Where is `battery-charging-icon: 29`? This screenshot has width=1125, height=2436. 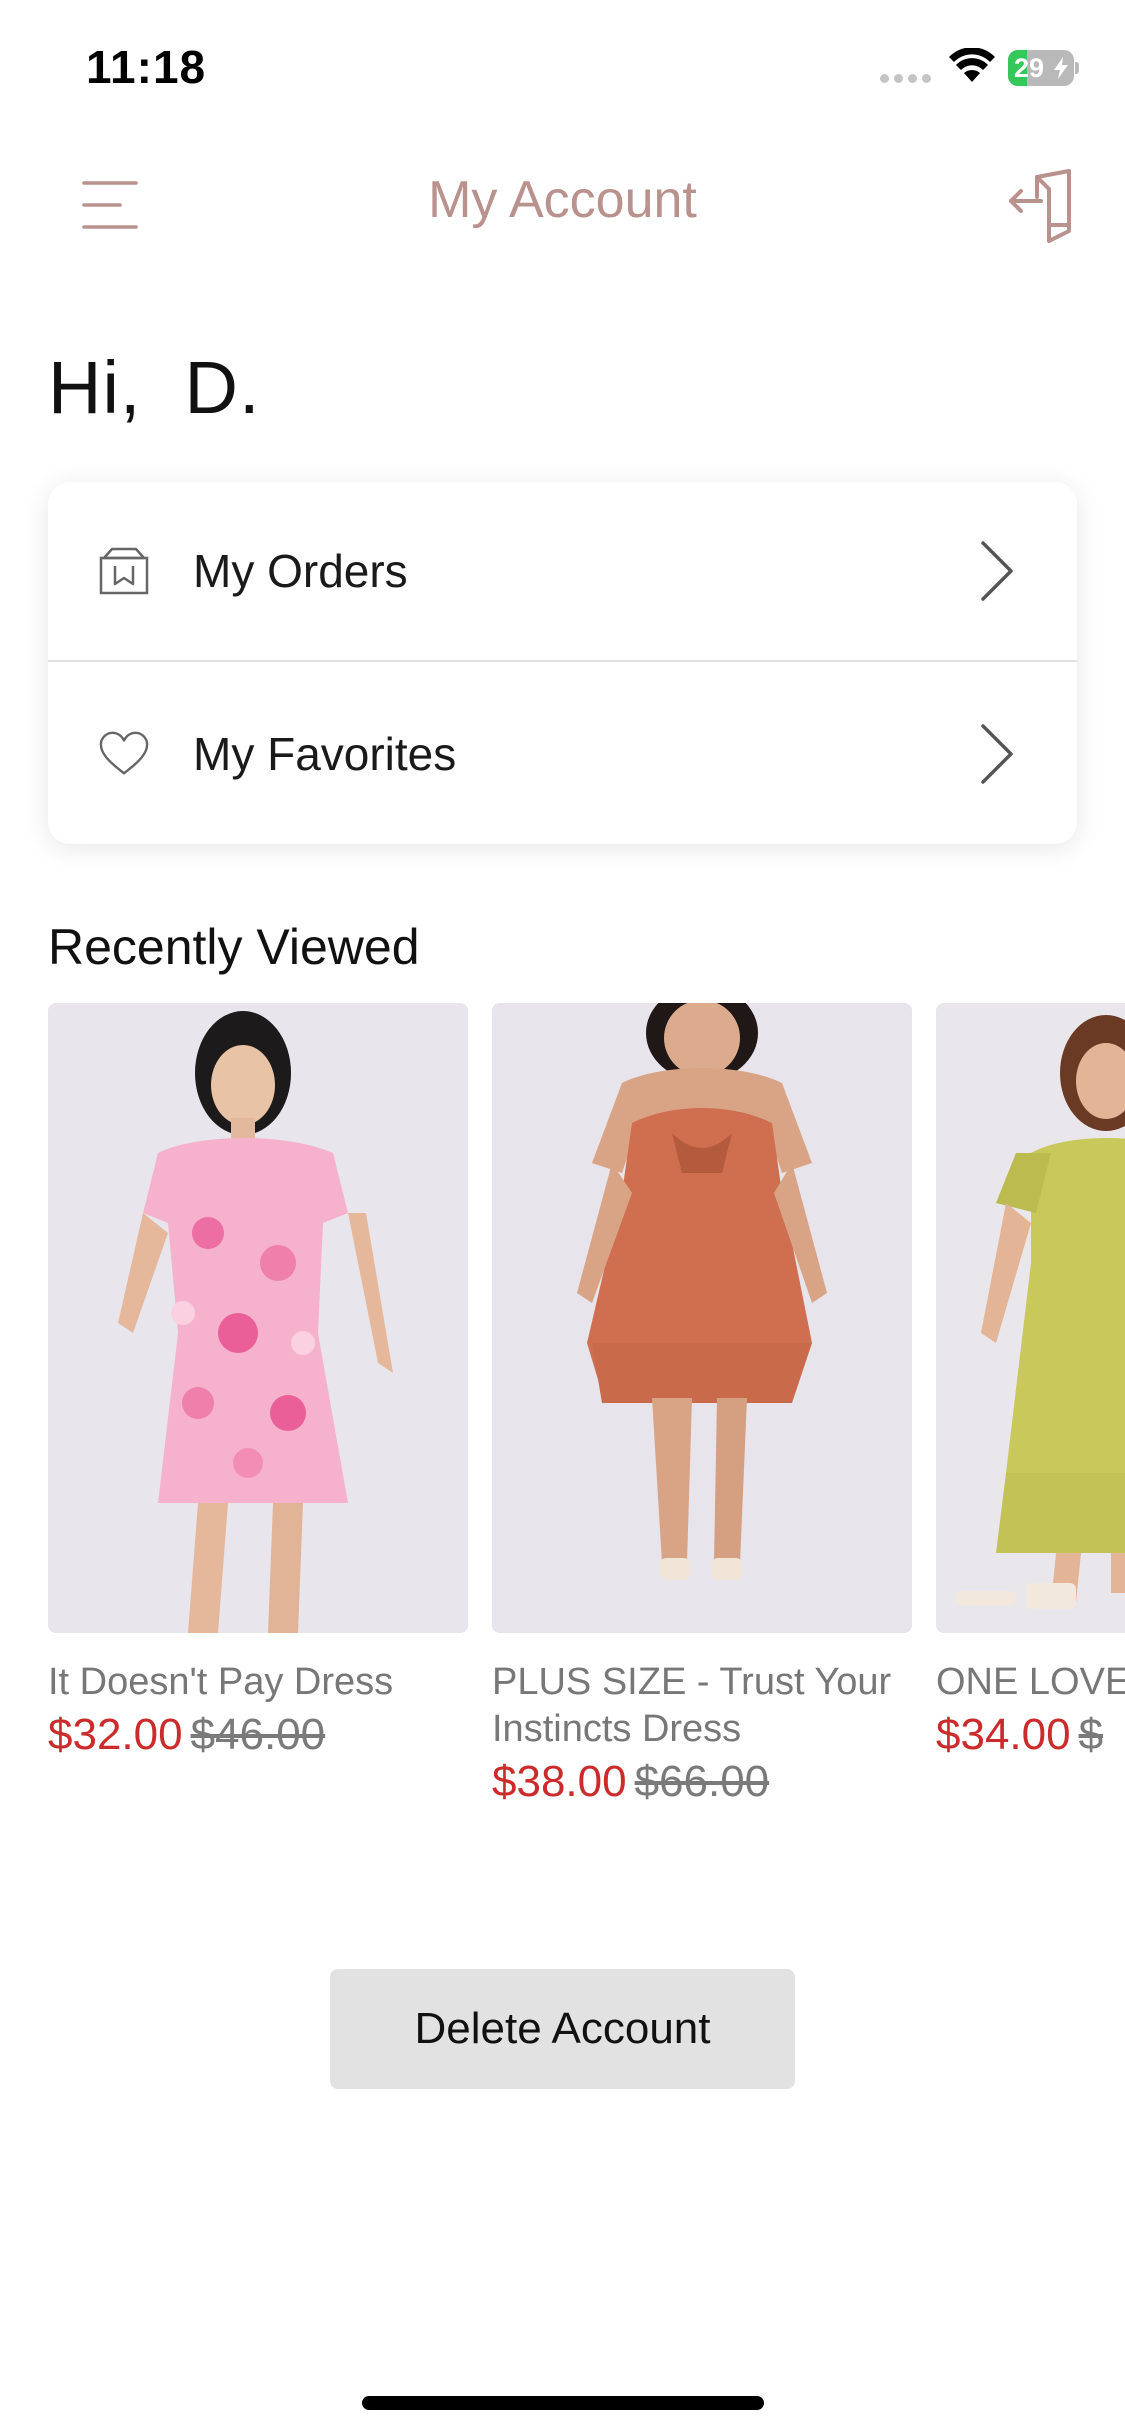
battery-charging-icon: 29 is located at coordinates (1043, 68).